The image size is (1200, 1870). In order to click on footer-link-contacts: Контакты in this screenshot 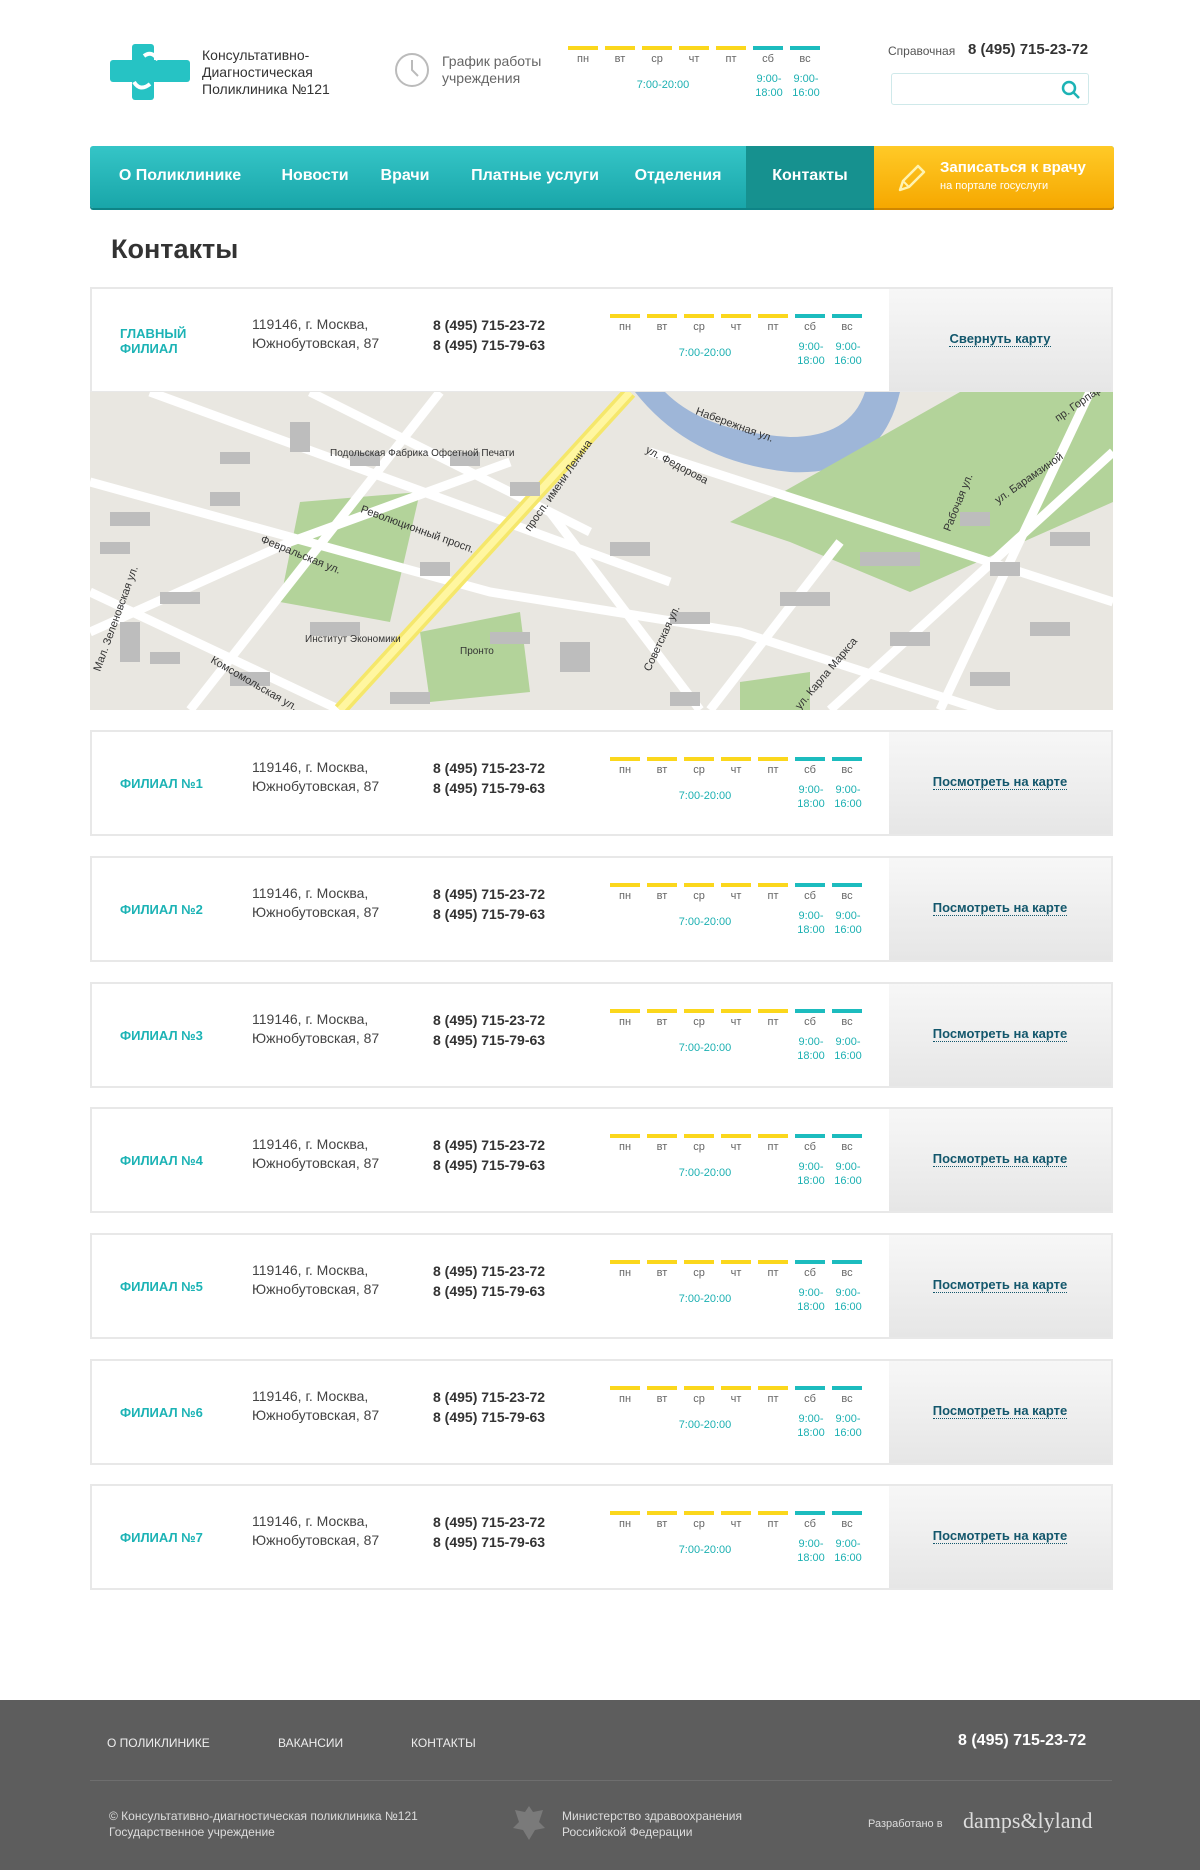, I will do `click(443, 1743)`.